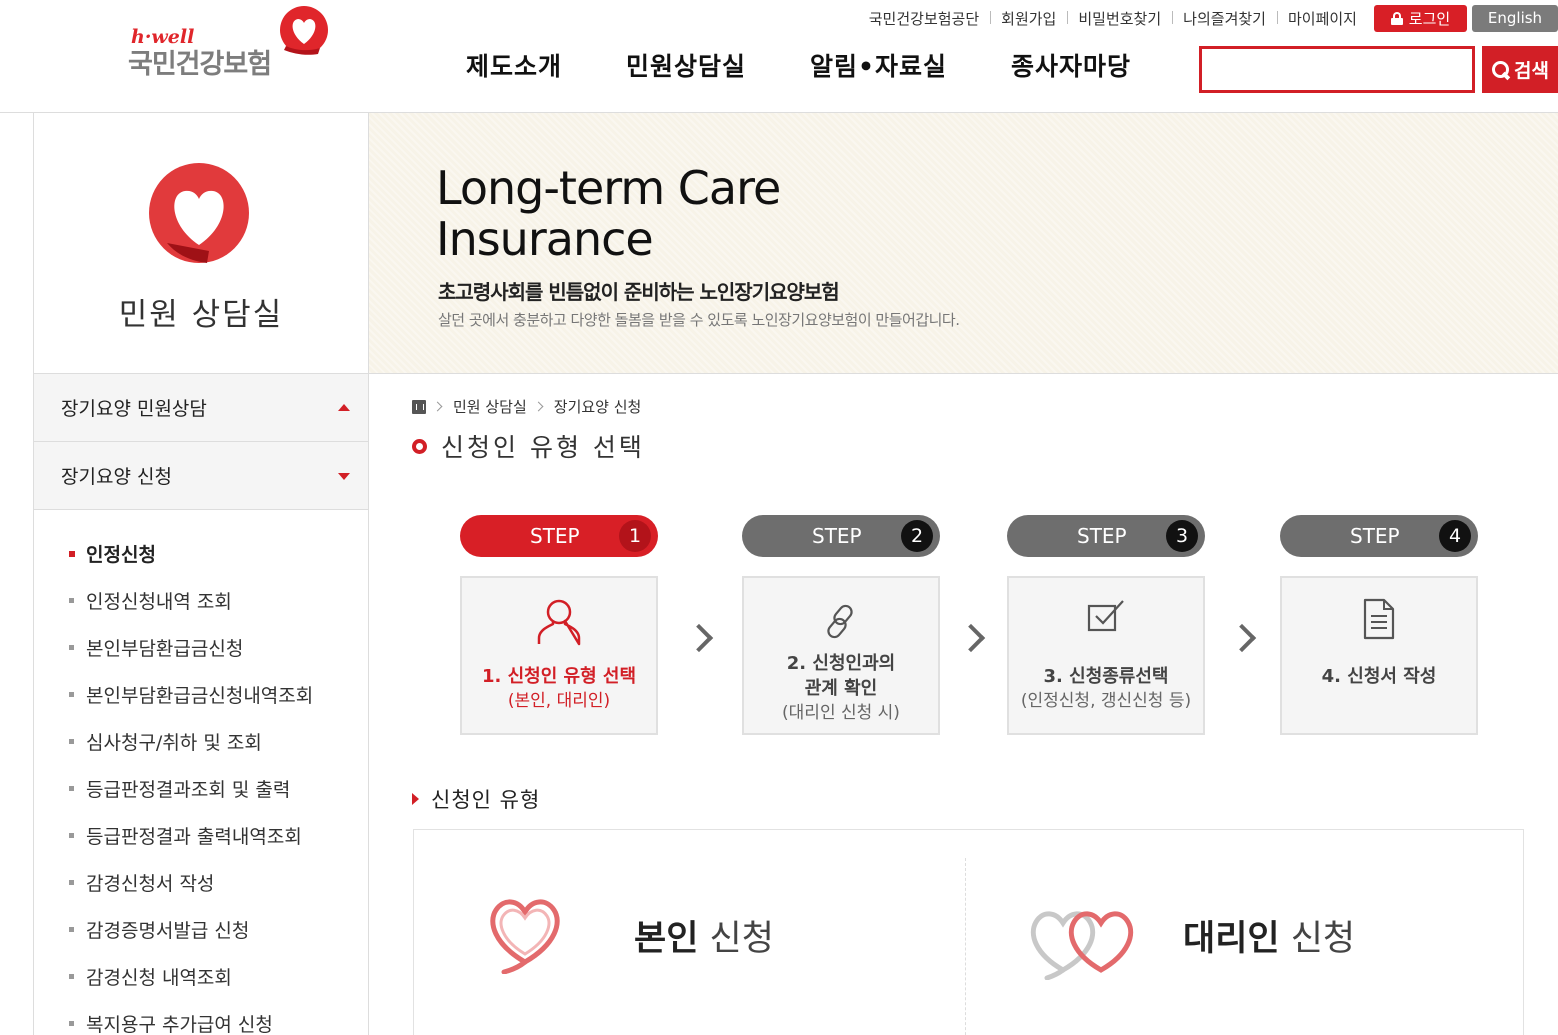 The width and height of the screenshot is (1558, 1035). Describe the element at coordinates (1028, 18) in the screenshot. I see `util-link-signup: 회원가입` at that location.